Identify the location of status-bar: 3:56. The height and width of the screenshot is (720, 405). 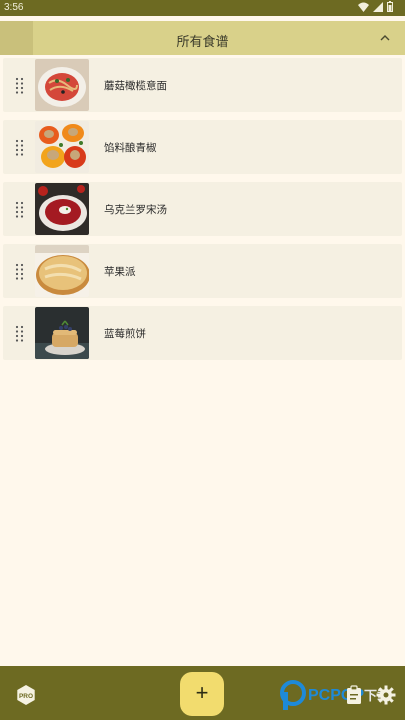
(202, 8).